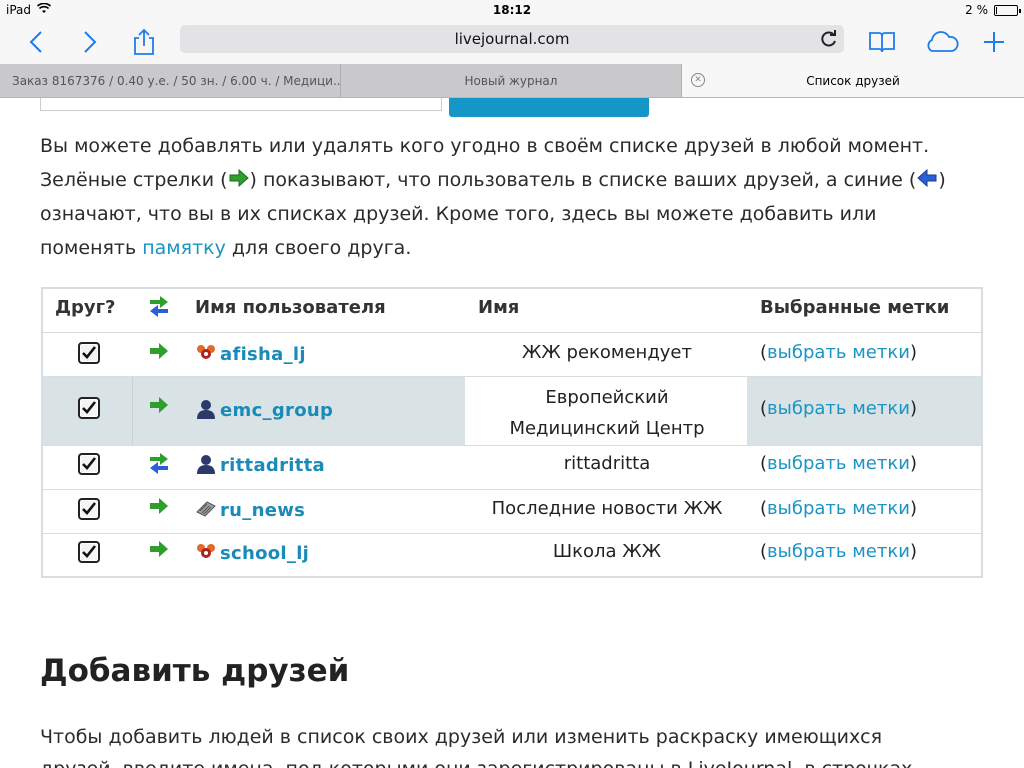 Image resolution: width=1024 pixels, height=768 pixels. I want to click on address-bar: livejournal.com, so click(512, 39).